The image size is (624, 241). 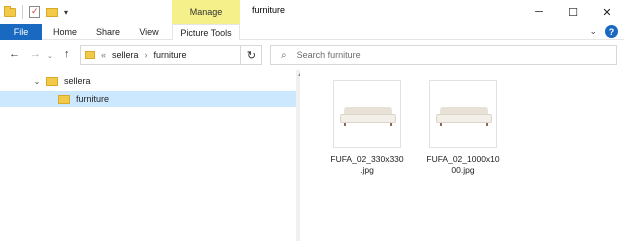 I want to click on file-name: FUFA_02_330x330 .jpg, so click(x=367, y=164).